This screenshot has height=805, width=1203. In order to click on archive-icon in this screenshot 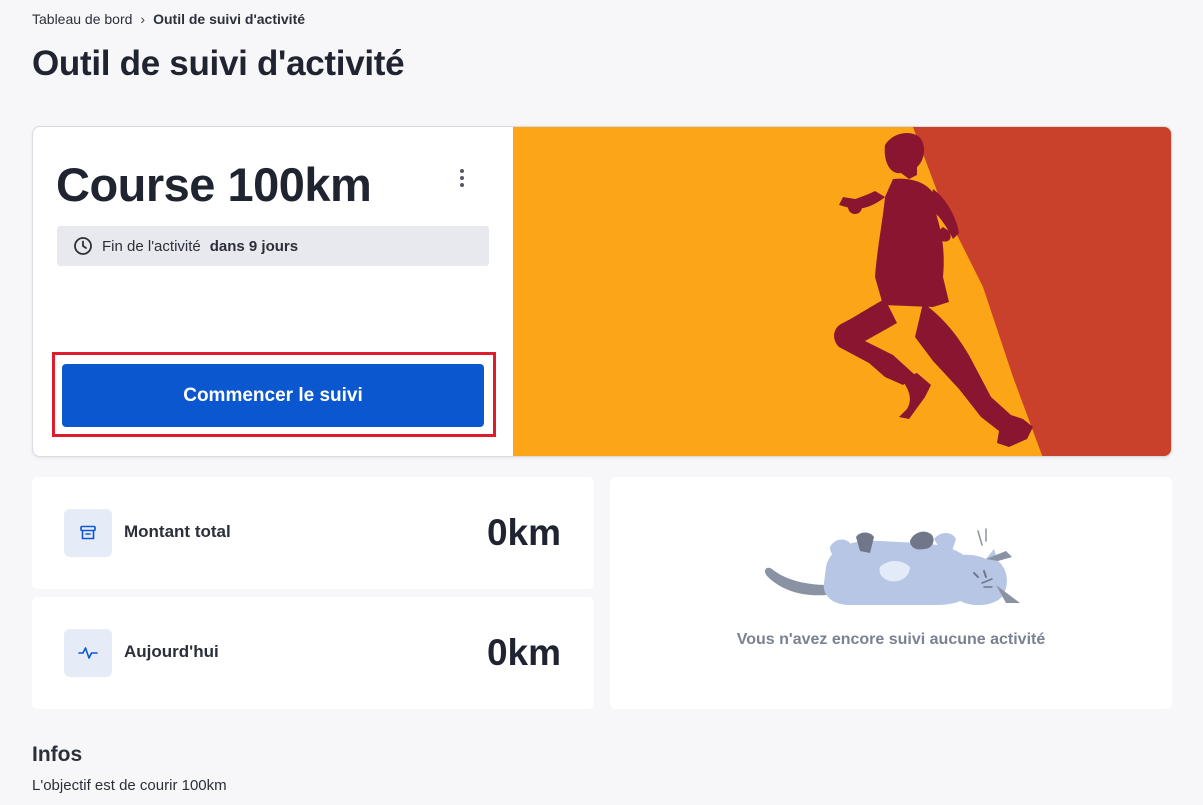, I will do `click(88, 533)`.